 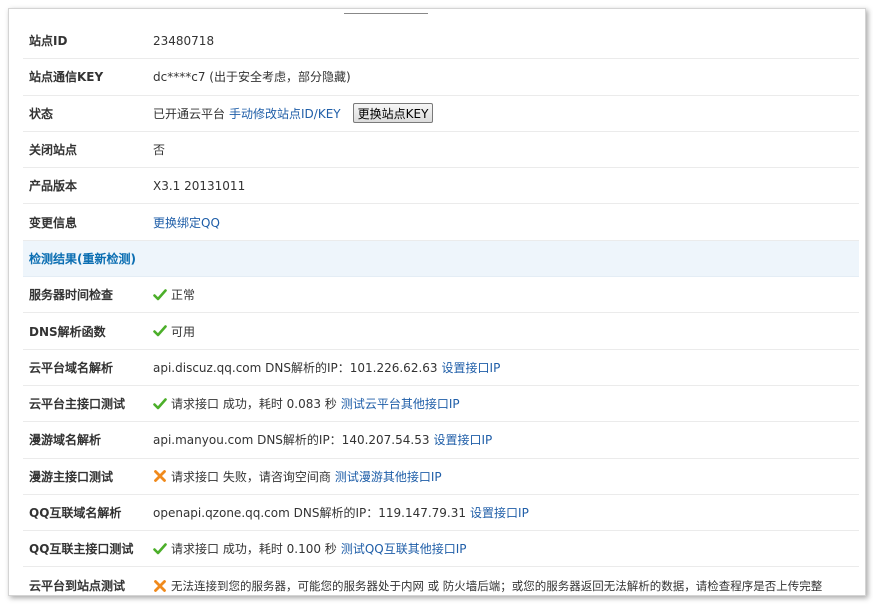 I want to click on check-label: 漫游域名解析, so click(x=65, y=440).